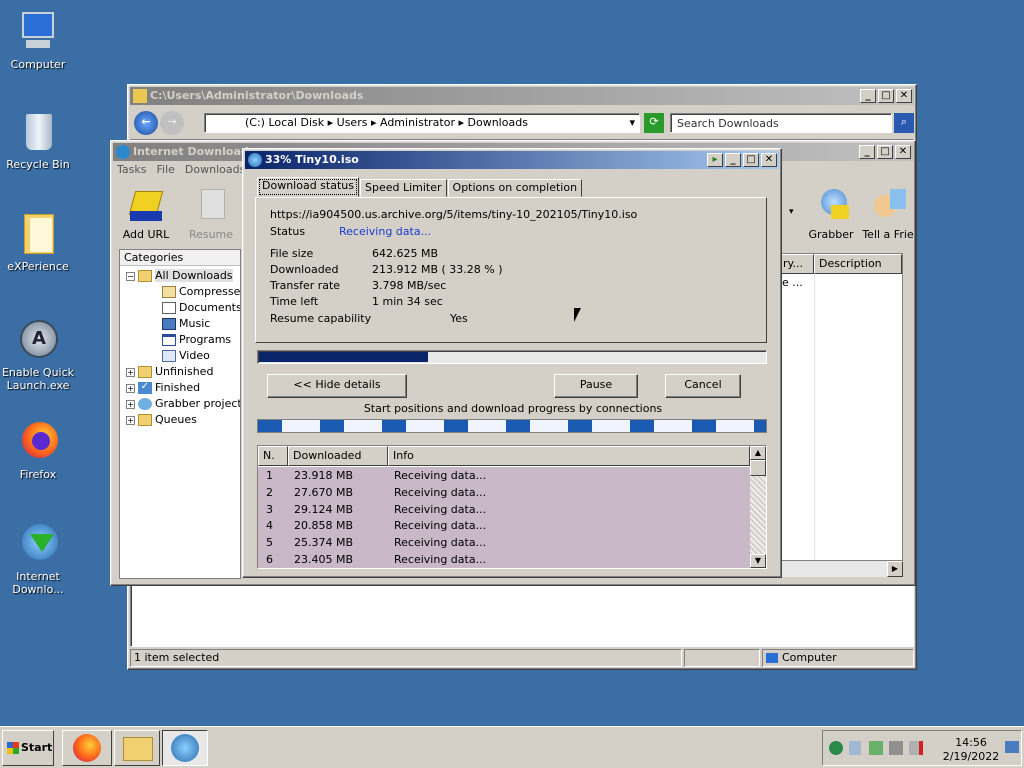 The height and width of the screenshot is (768, 1024). What do you see at coordinates (498, 122) in the screenshot?
I see `crumb-downloads: Downloads` at bounding box center [498, 122].